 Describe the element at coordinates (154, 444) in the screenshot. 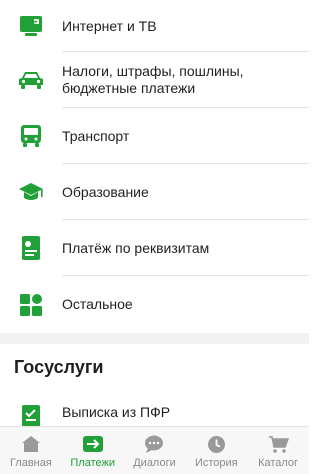

I see `chat-icon` at that location.